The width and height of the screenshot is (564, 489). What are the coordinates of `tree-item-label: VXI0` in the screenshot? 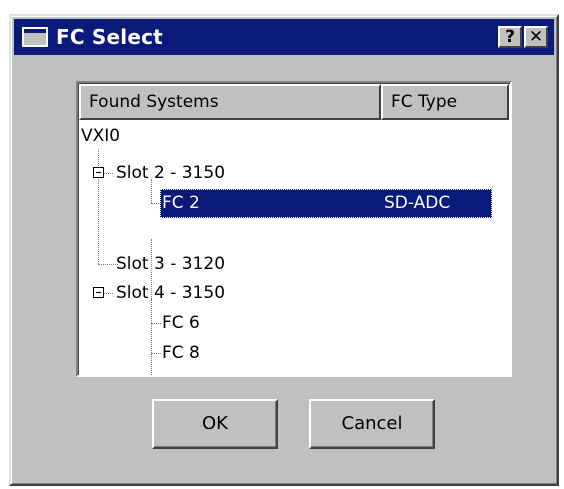 It's located at (101, 136).